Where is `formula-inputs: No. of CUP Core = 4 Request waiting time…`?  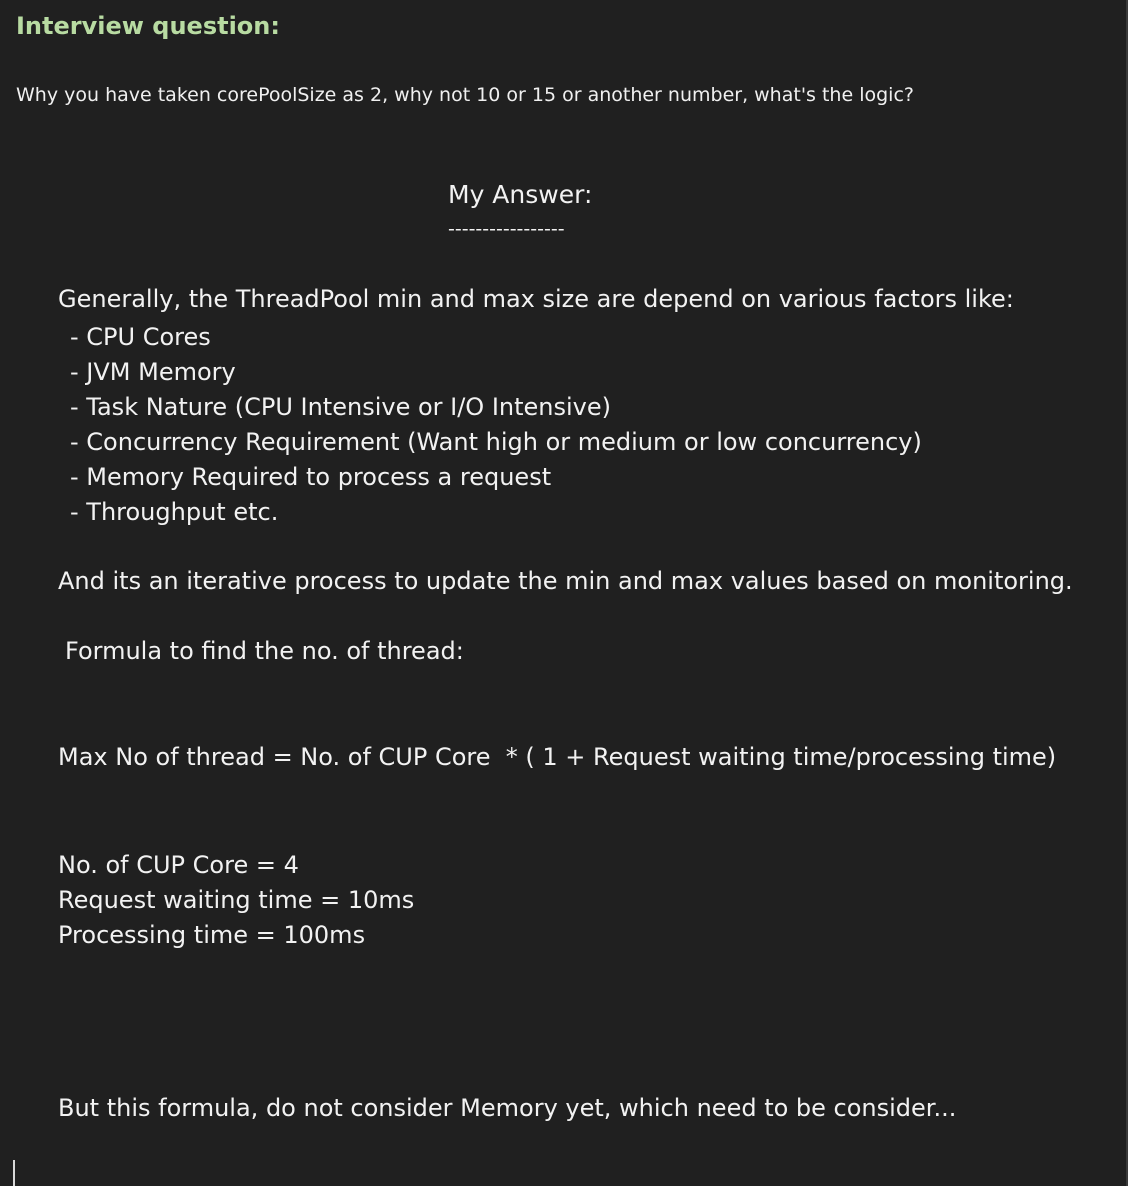
formula-inputs: No. of CUP Core = 4 Request waiting time… is located at coordinates (236, 900).